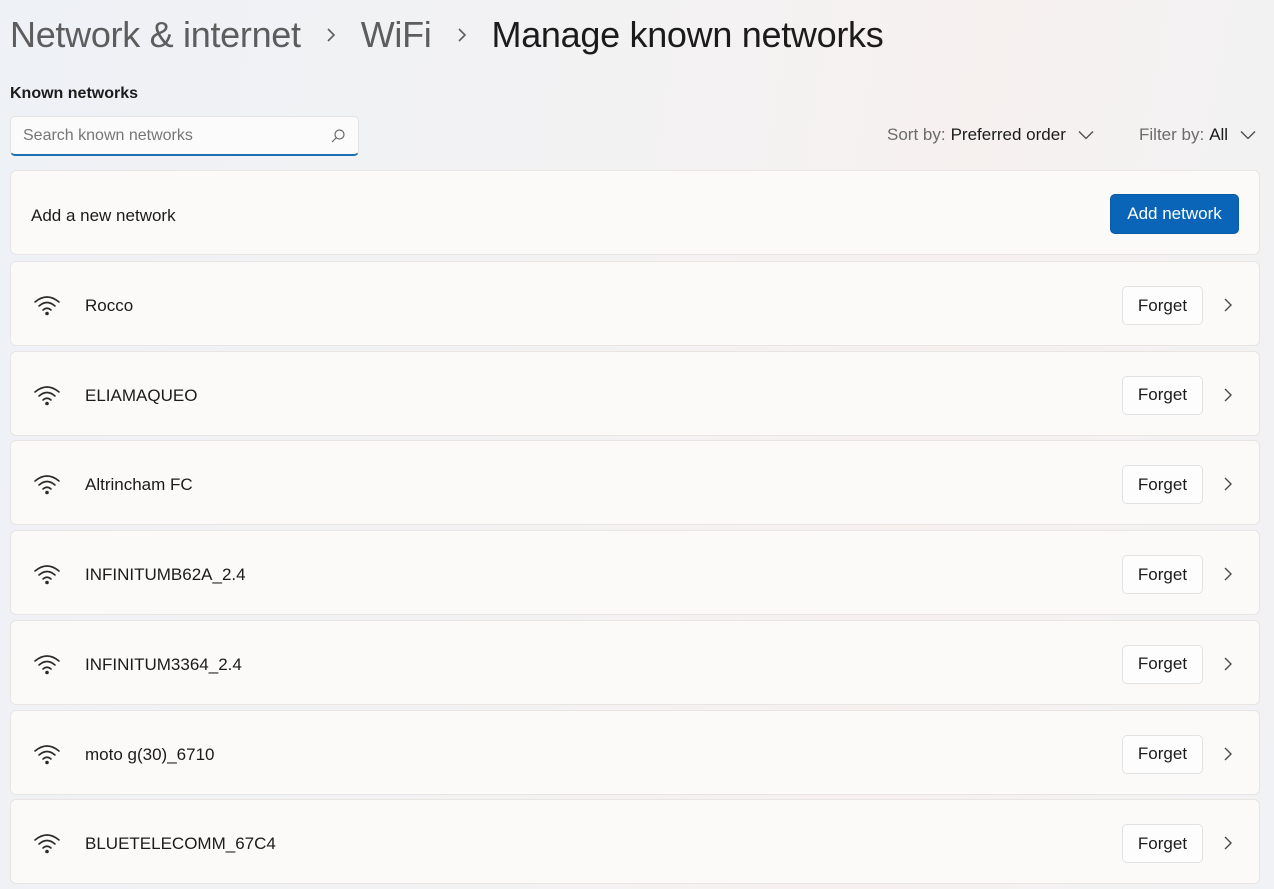 The height and width of the screenshot is (889, 1274). Describe the element at coordinates (165, 575) in the screenshot. I see `network-name: INFINITUMB62A_2.4` at that location.